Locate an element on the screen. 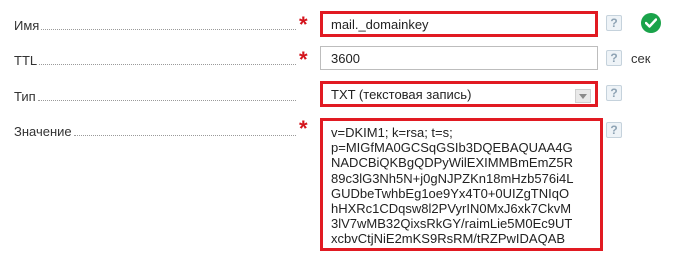  value-line: 89c3lG3Nh5N+j0gNJPZKn18mHzb576i4L is located at coordinates (452, 178).